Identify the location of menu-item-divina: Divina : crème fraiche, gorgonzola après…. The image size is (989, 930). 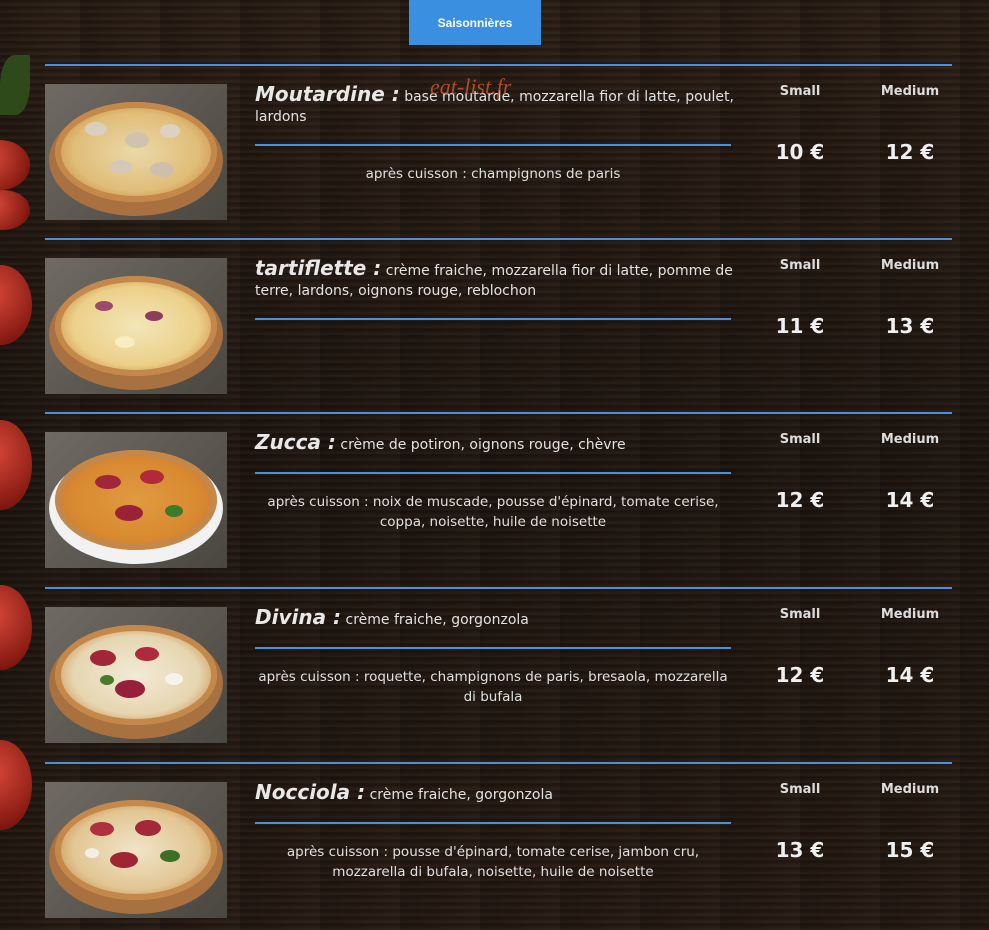
(498, 675).